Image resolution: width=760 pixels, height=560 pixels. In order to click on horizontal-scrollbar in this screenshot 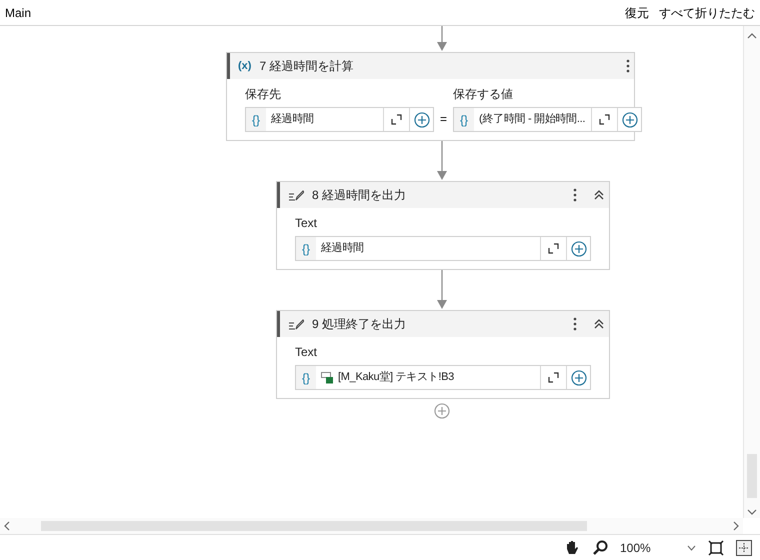, I will do `click(371, 526)`.